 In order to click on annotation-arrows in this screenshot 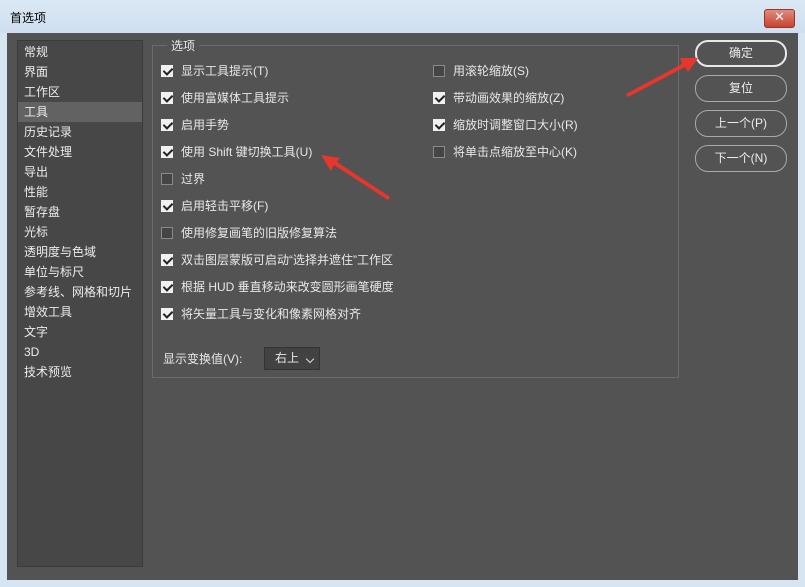, I will do `click(509, 129)`.